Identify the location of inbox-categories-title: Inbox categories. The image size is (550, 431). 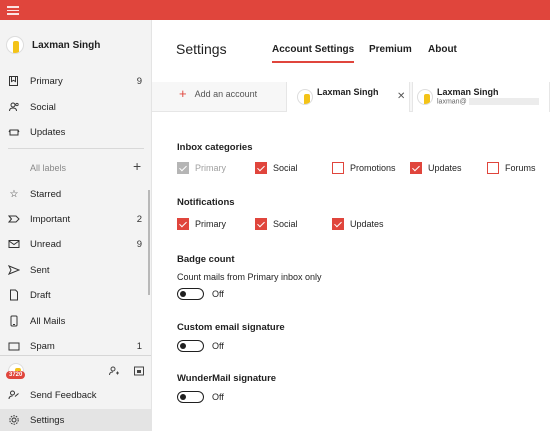
(215, 147).